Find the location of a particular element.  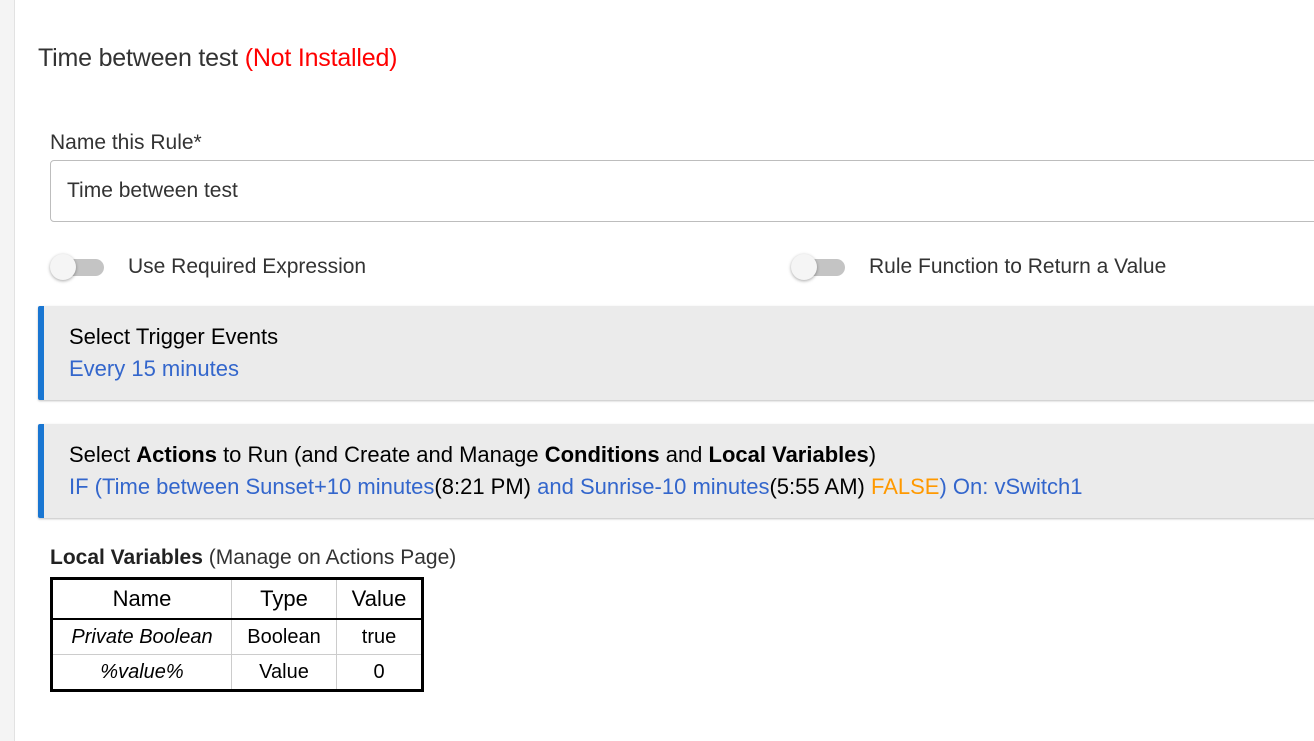

sunrise-time: (5:55 AM) is located at coordinates (817, 486).